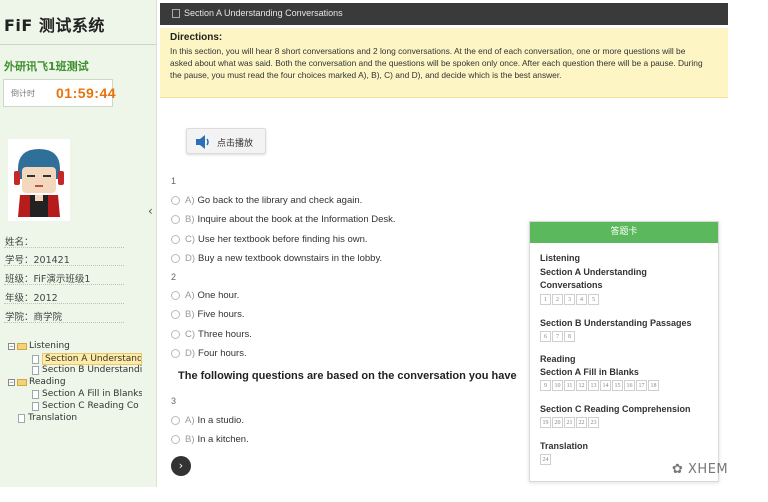 The width and height of the screenshot is (768, 502). I want to click on avatar, so click(39, 180).